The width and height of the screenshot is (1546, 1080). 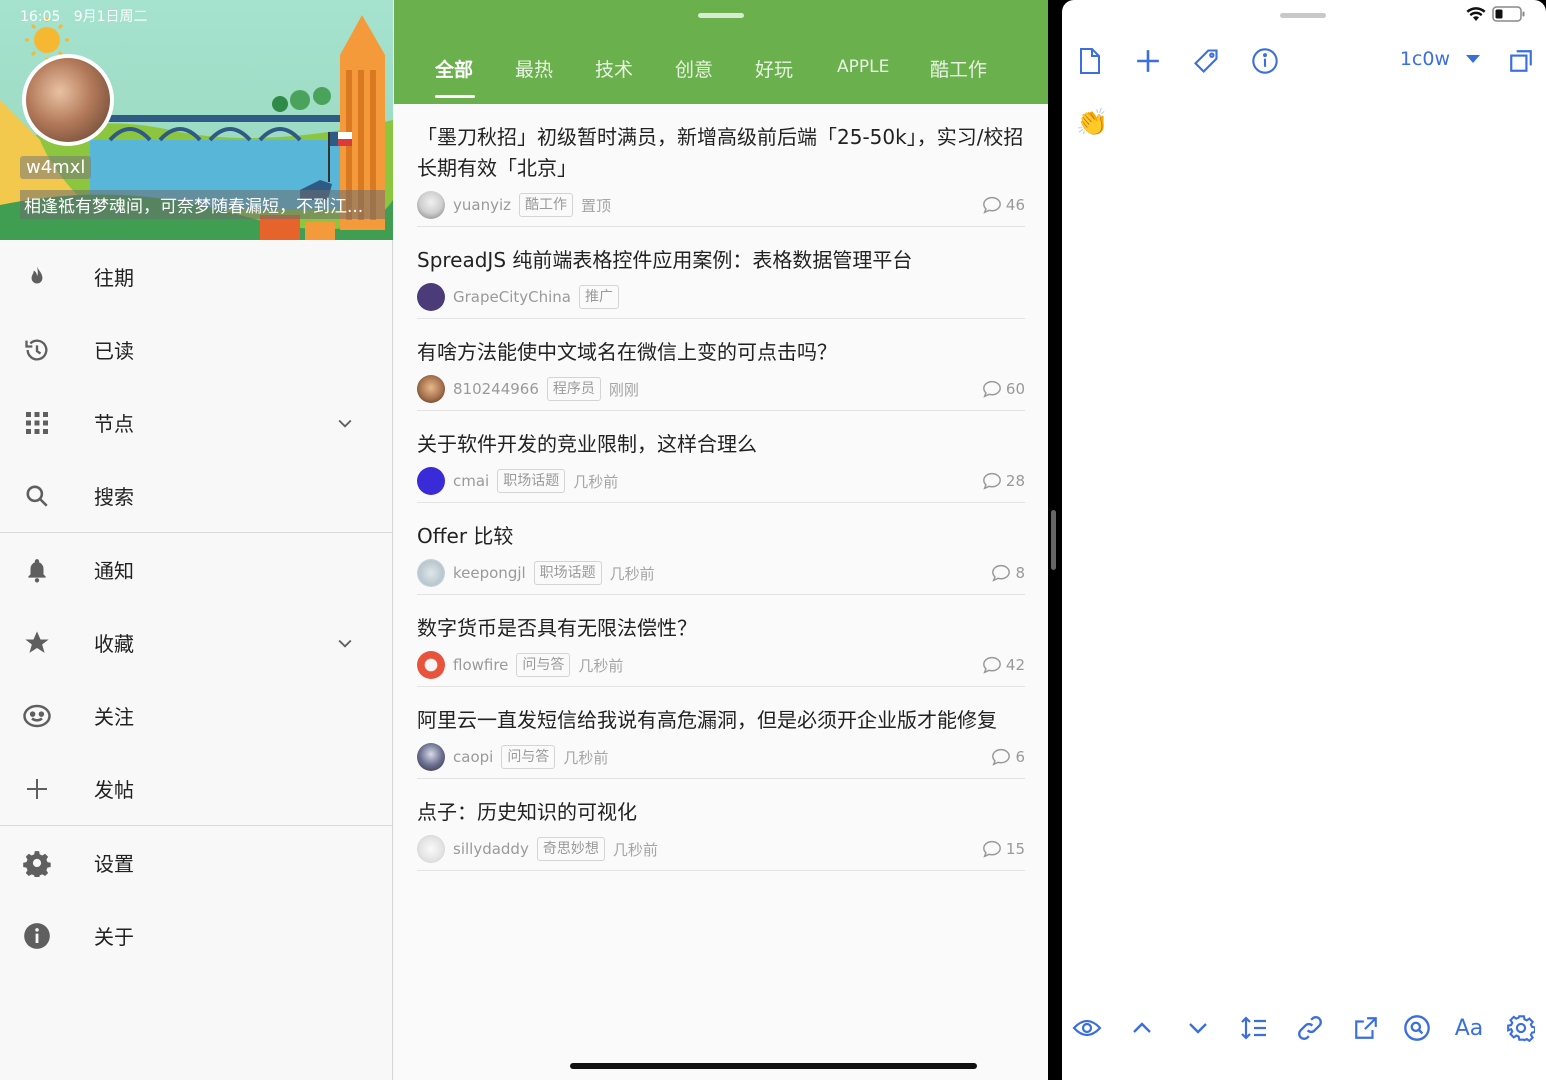 I want to click on menu-item-about: 关于, so click(x=196, y=935).